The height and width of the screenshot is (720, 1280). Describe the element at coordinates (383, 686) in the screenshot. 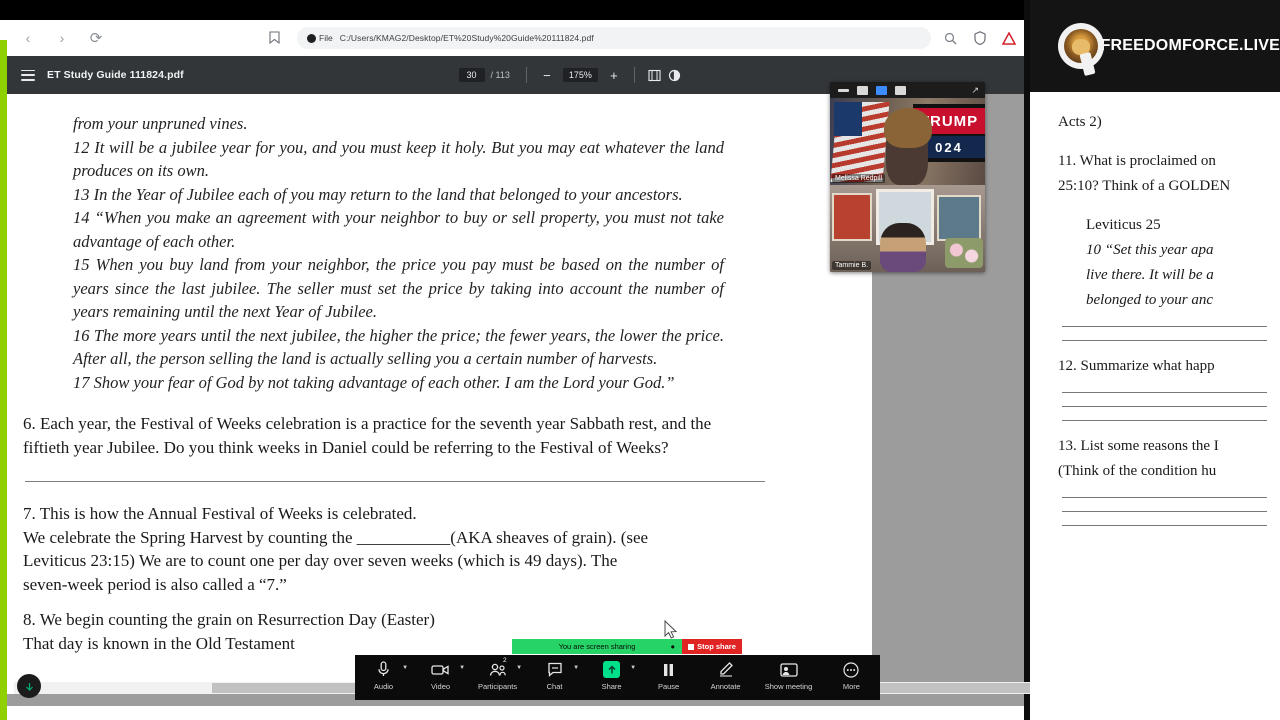

I see `zoom-audio-label: Audio` at that location.